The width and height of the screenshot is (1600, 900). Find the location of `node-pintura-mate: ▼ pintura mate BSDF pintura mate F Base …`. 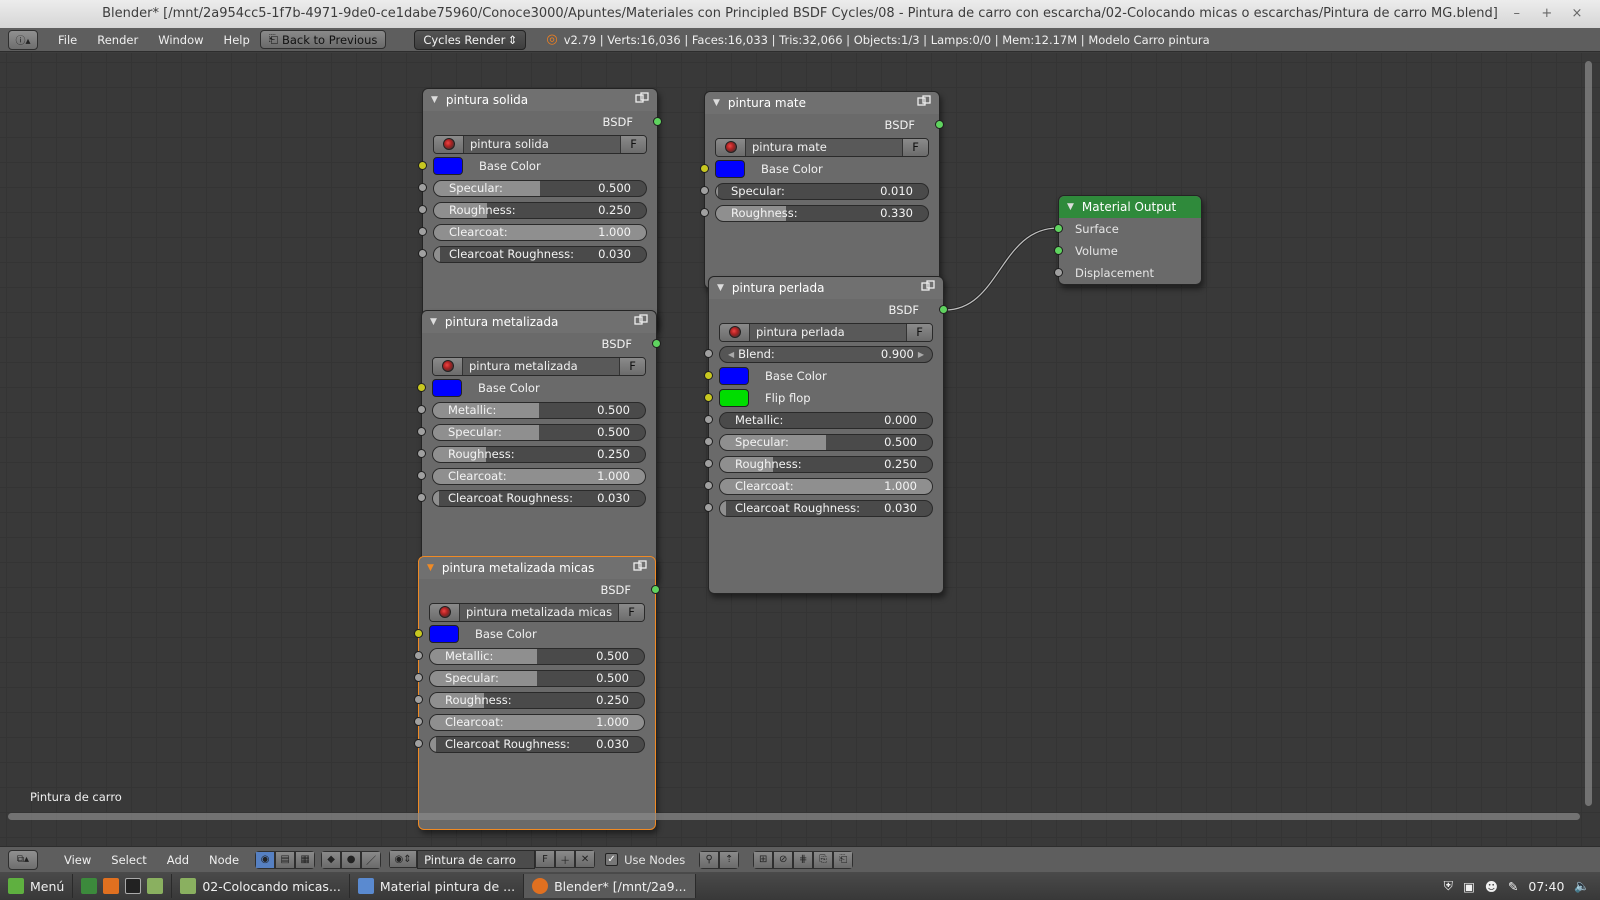

node-pintura-mate: ▼ pintura mate BSDF pintura mate F Base … is located at coordinates (822, 190).